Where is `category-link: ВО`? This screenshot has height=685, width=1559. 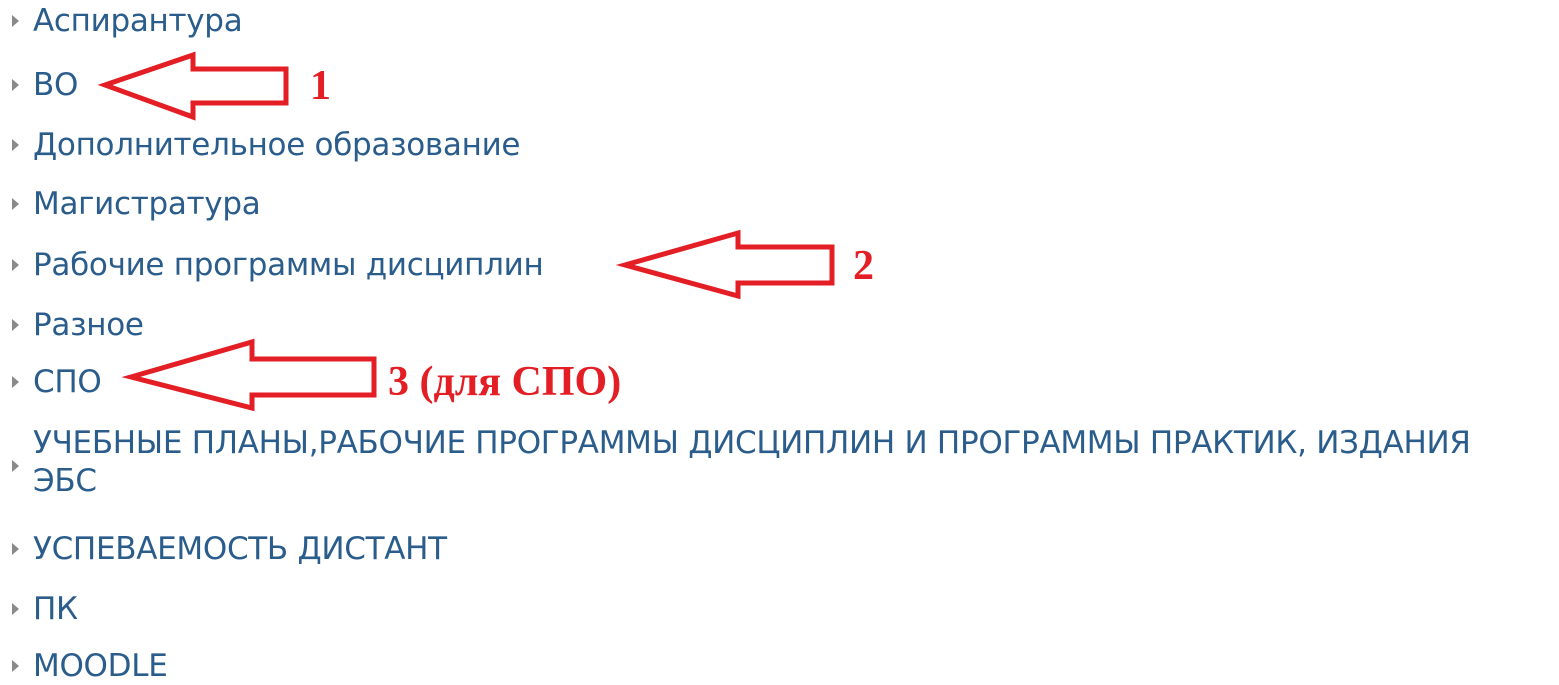
category-link: ВО is located at coordinates (55, 85).